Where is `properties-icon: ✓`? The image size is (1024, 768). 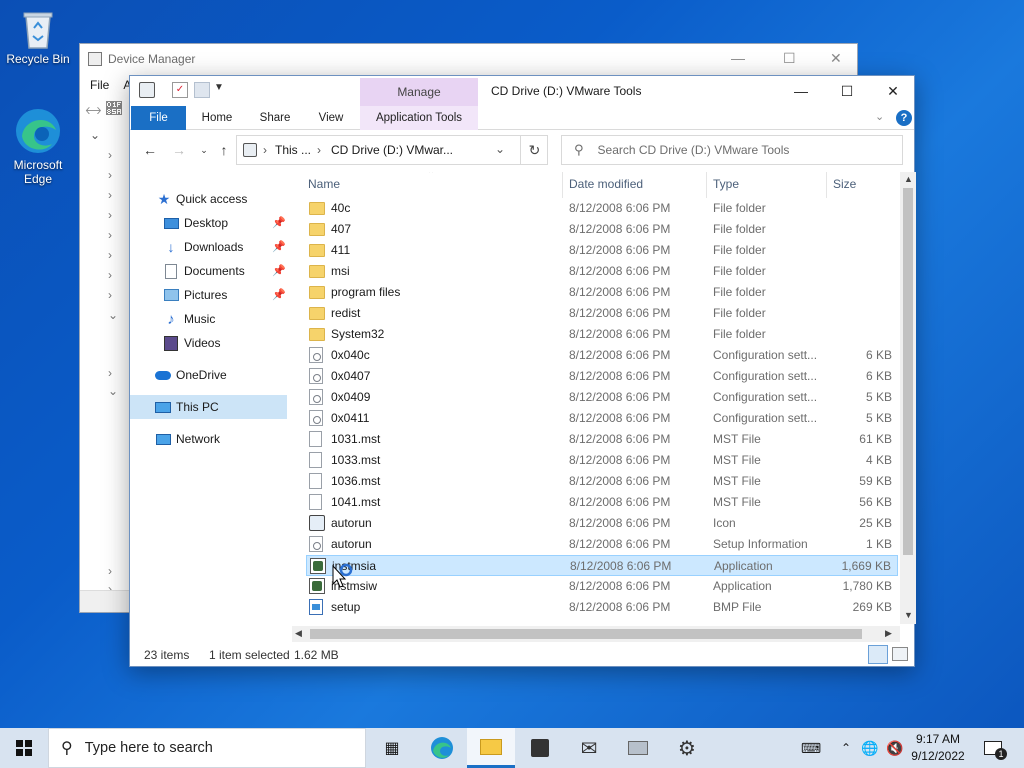
properties-icon: ✓ is located at coordinates (180, 90).